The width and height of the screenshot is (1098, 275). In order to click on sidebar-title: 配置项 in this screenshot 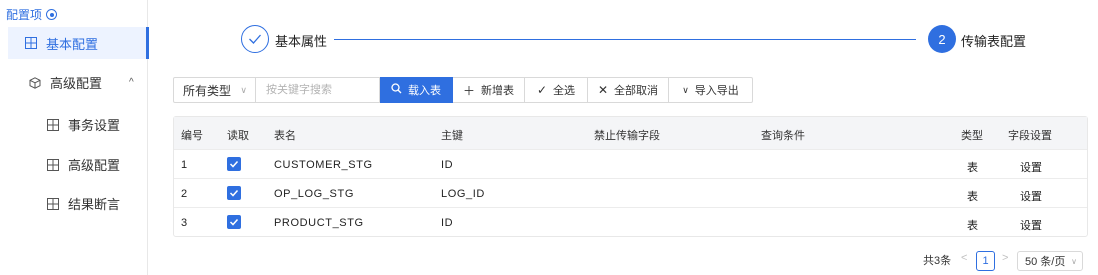, I will do `click(32, 14)`.